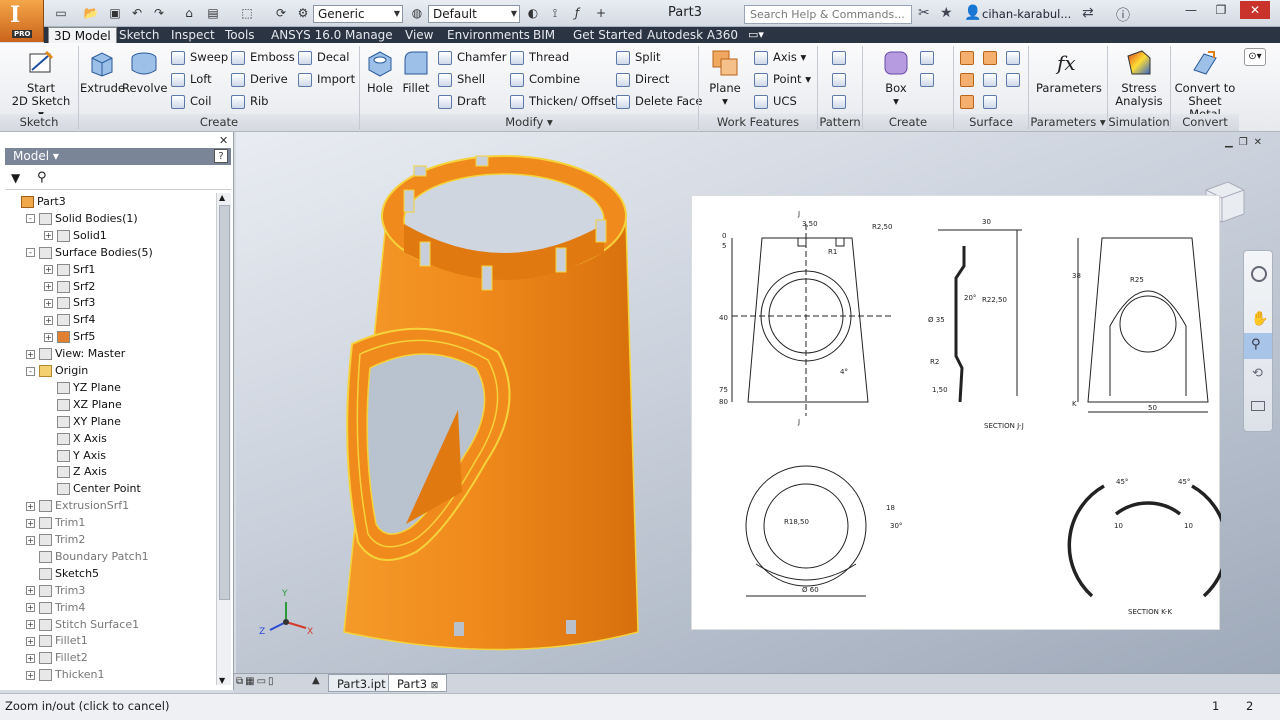 This screenshot has height=720, width=1280. What do you see at coordinates (725, 78) in the screenshot?
I see `plane-button: Plane ▾` at bounding box center [725, 78].